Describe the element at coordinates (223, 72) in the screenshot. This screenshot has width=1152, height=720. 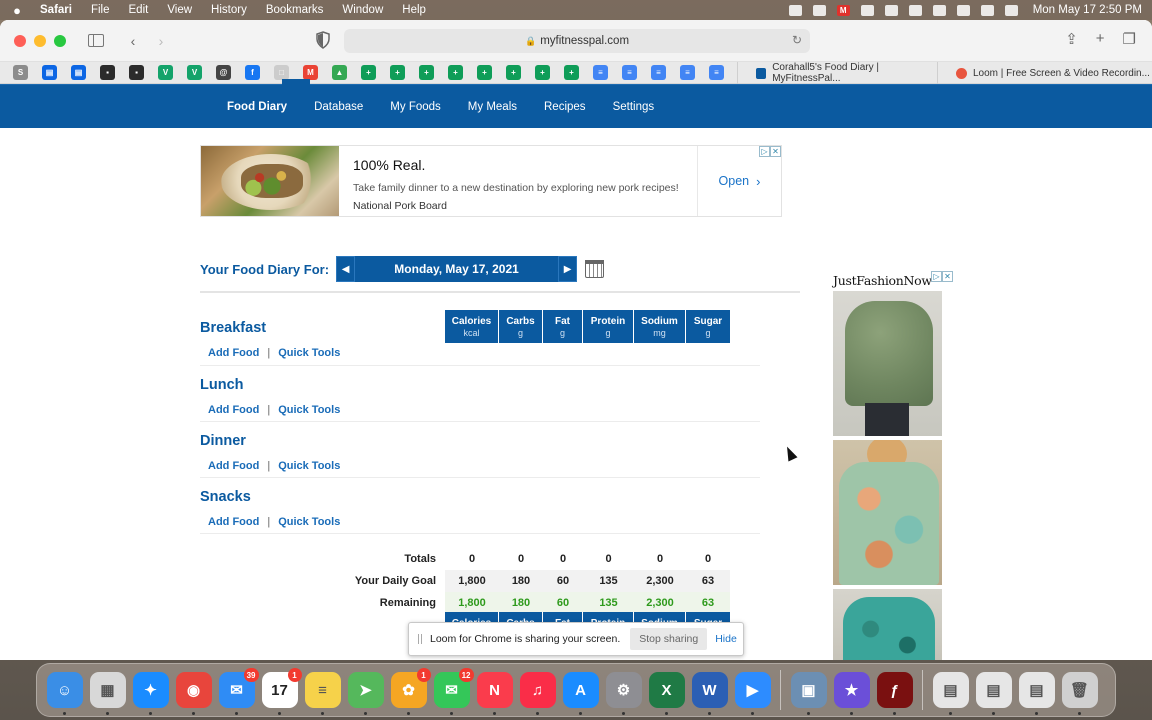
I see `at-icon: @` at that location.